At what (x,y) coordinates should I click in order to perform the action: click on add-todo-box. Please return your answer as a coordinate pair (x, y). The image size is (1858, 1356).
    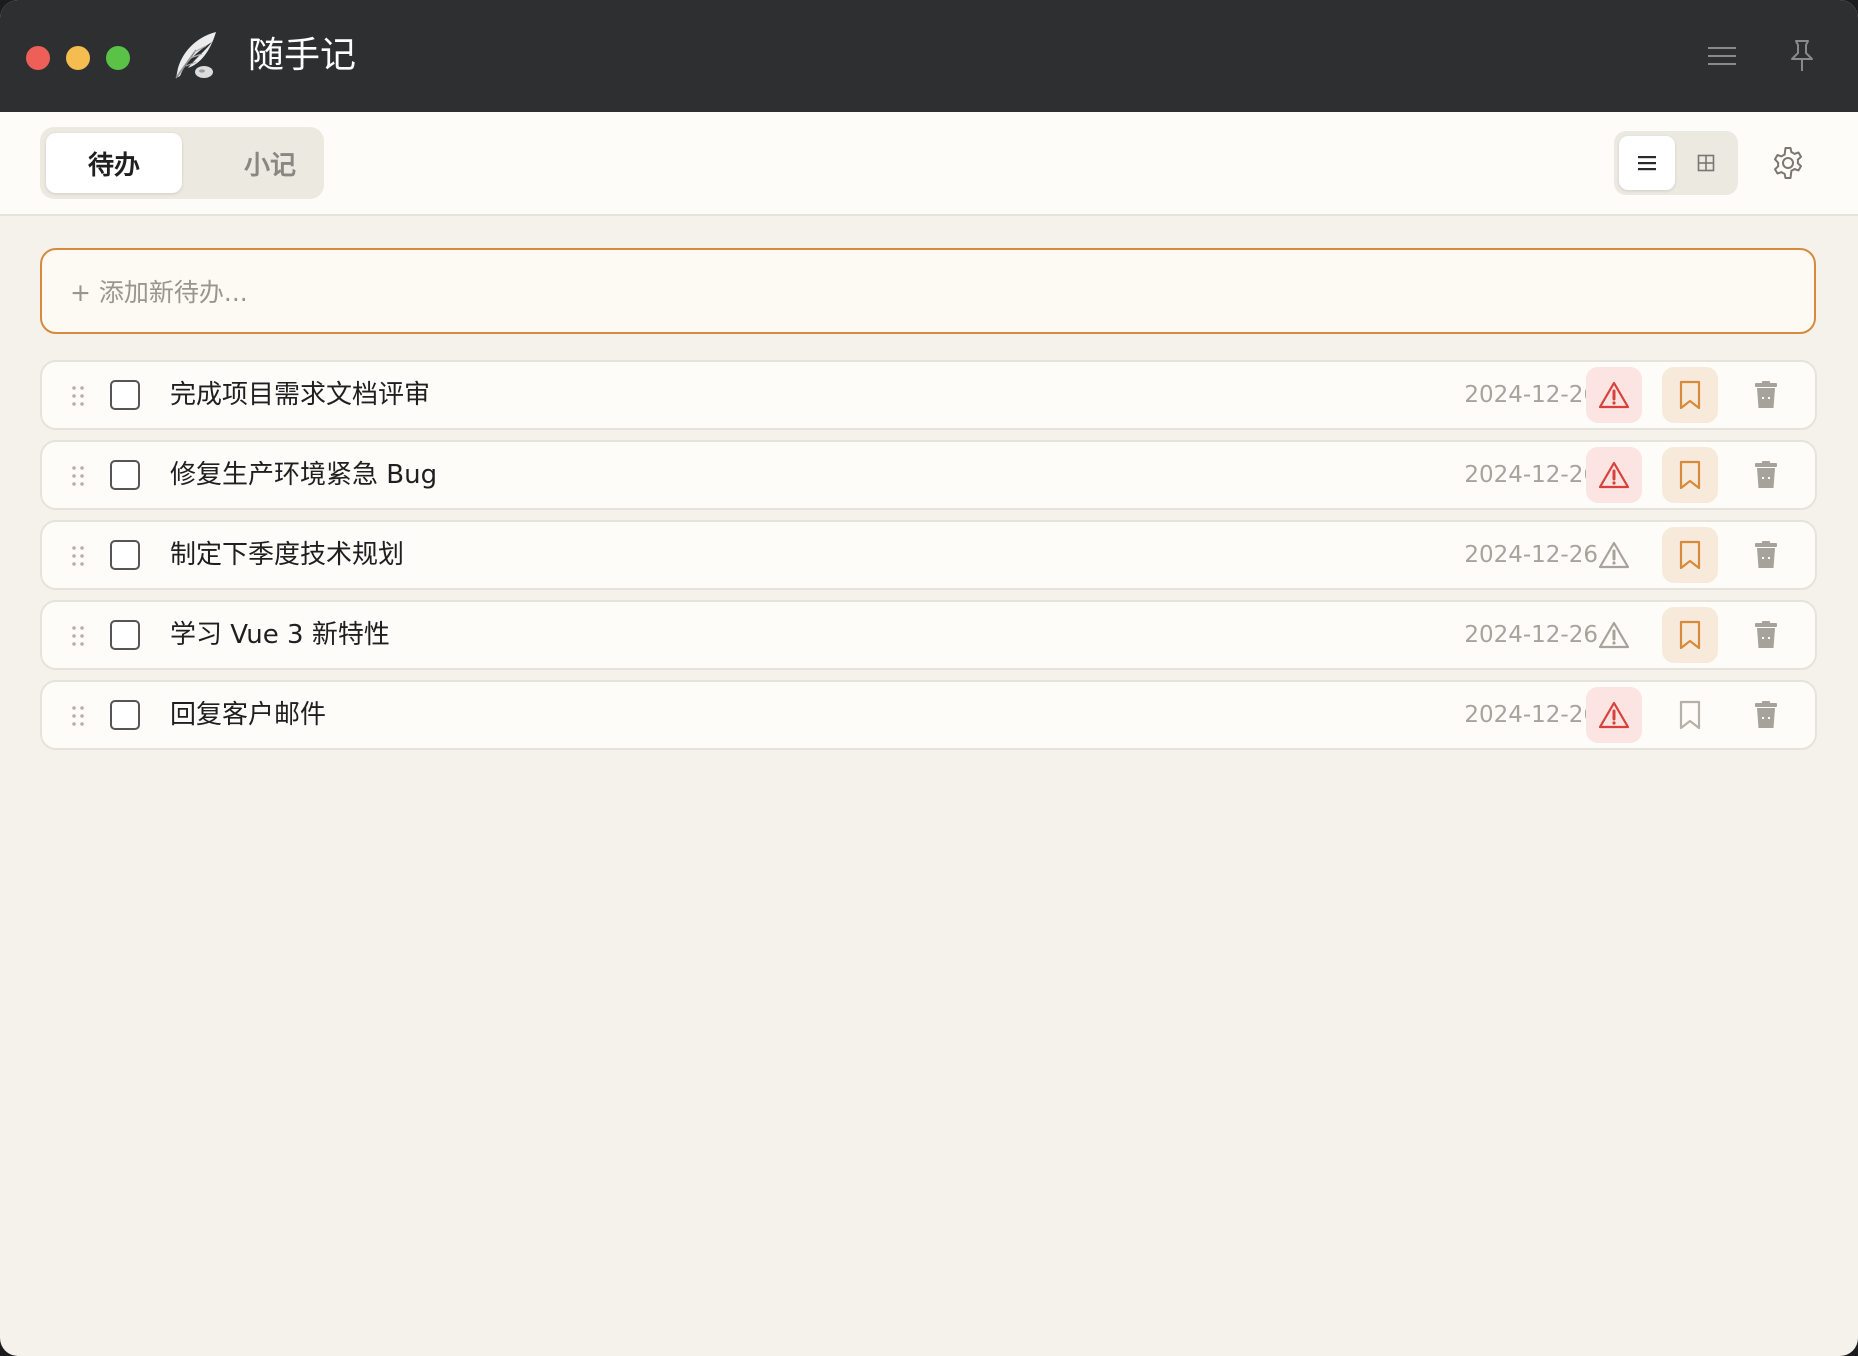
    Looking at the image, I should click on (928, 291).